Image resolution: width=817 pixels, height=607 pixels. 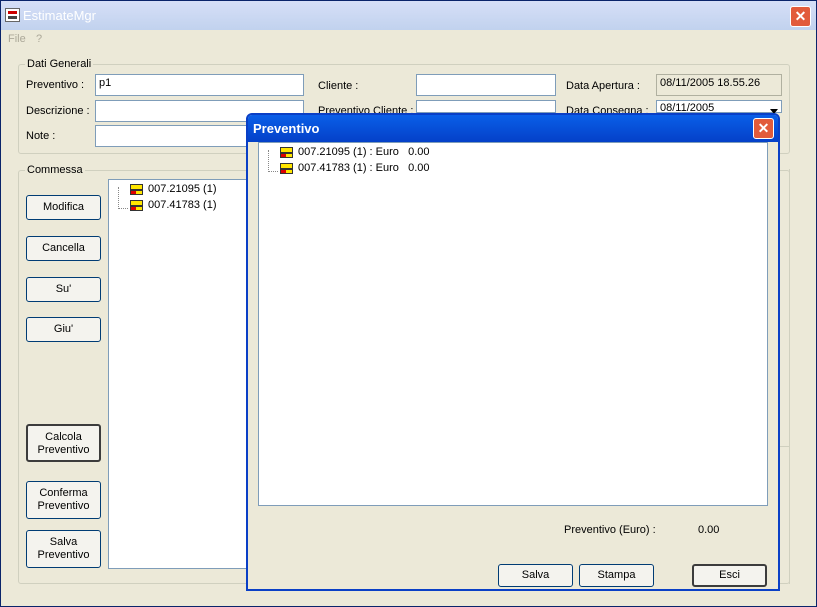 What do you see at coordinates (785, 300) in the screenshot?
I see `right-panel-edge` at bounding box center [785, 300].